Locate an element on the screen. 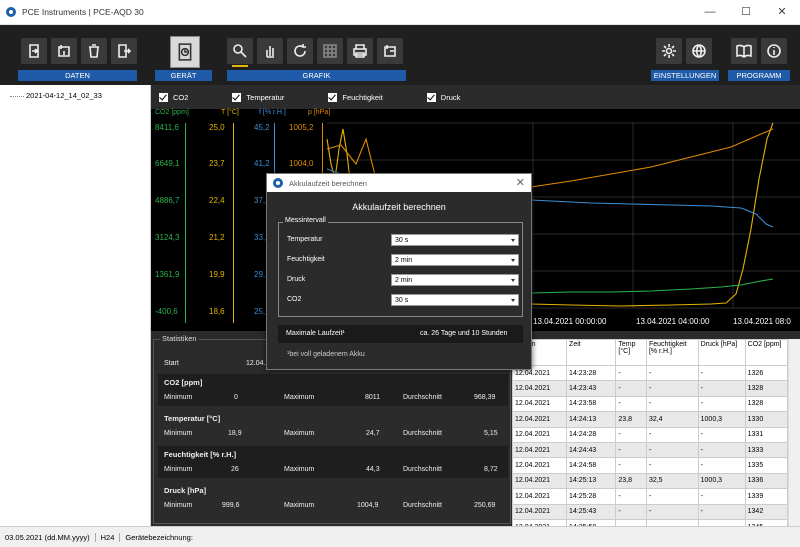 The height and width of the screenshot is (547, 800). table-cell: 32,5 is located at coordinates (672, 481).